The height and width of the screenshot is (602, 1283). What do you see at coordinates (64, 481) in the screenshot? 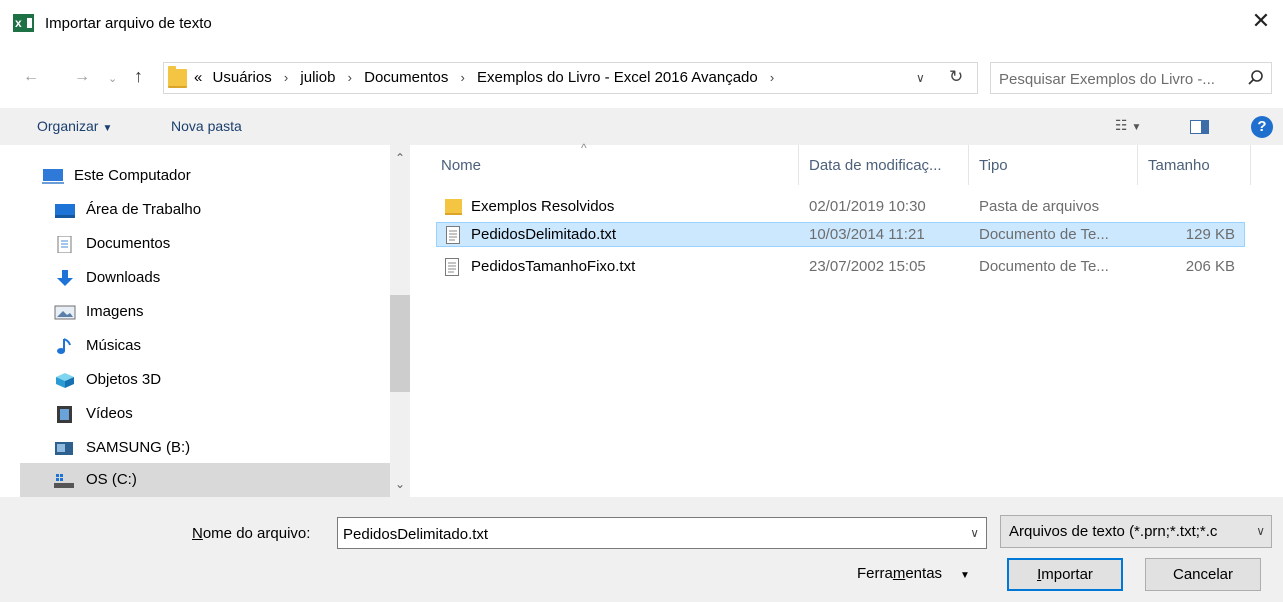
I see `system-drive-icon` at bounding box center [64, 481].